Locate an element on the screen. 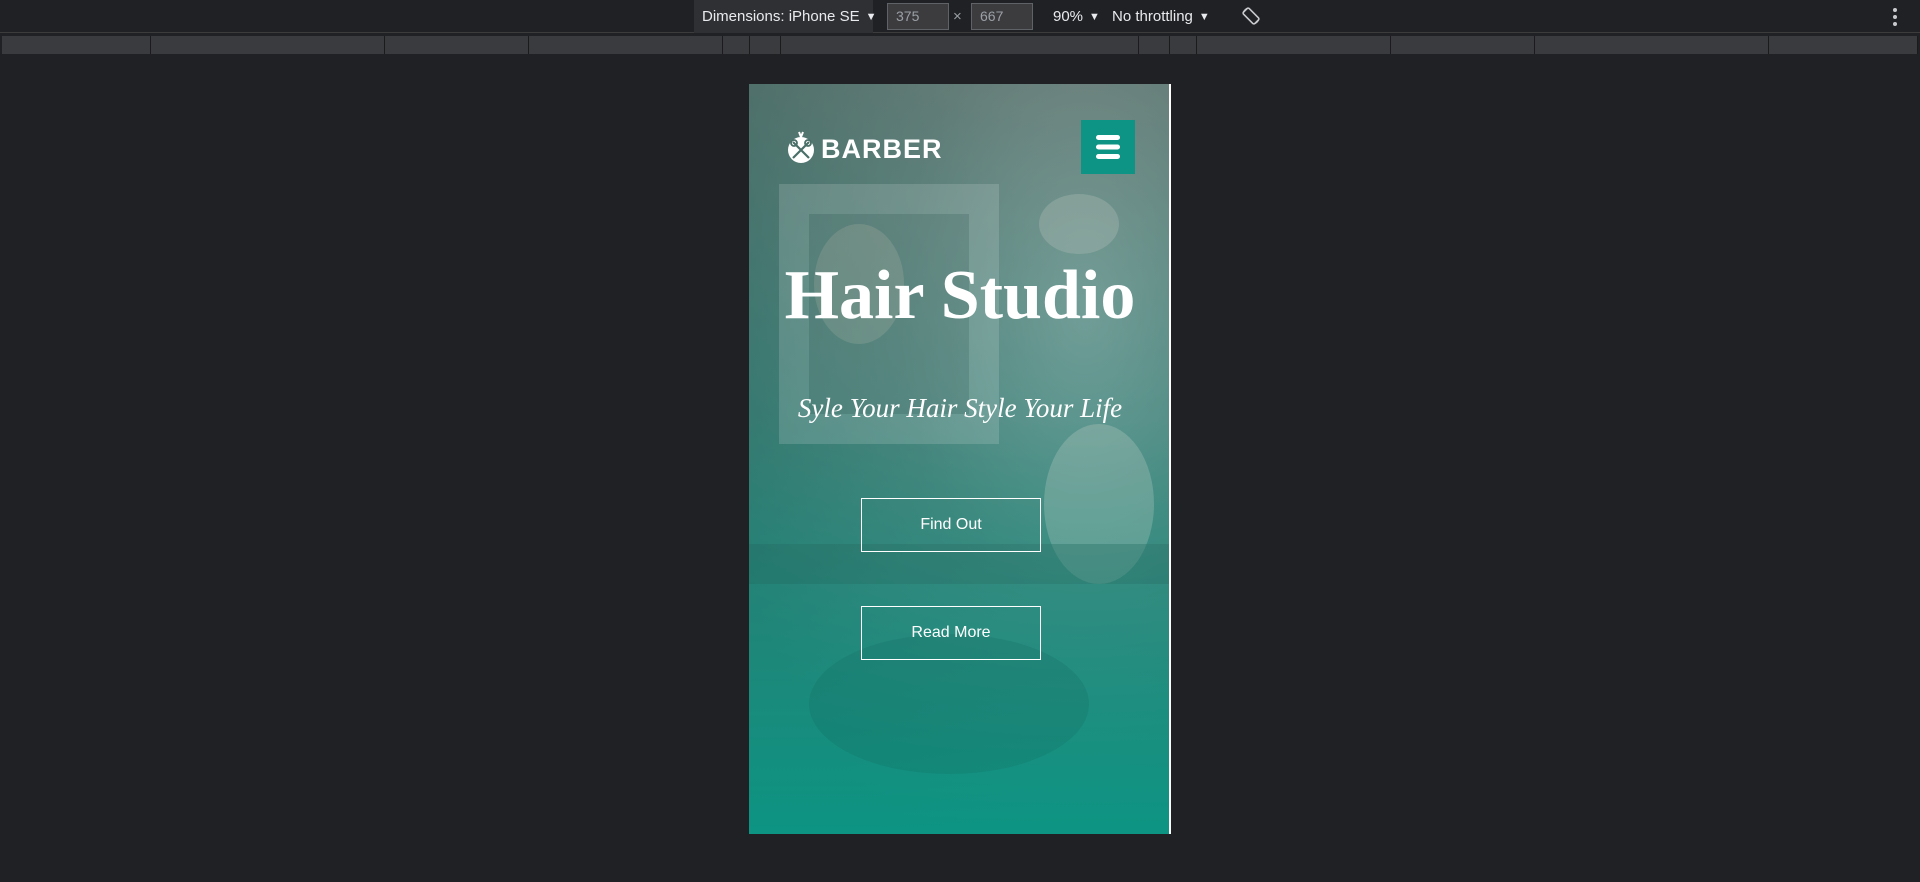  read-more-button: Read More is located at coordinates (951, 633).